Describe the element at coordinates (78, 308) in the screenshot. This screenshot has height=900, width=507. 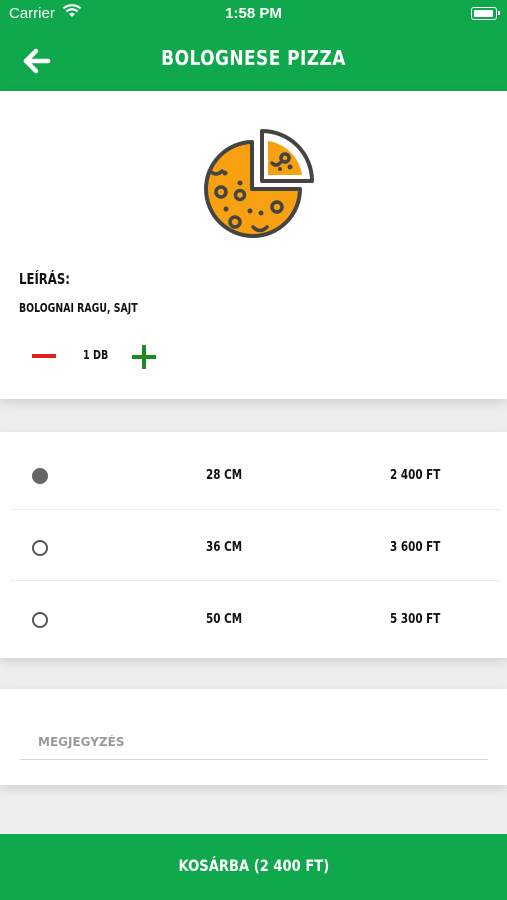
I see `description-text: BOLOGNAI RAGU, SAJT` at that location.